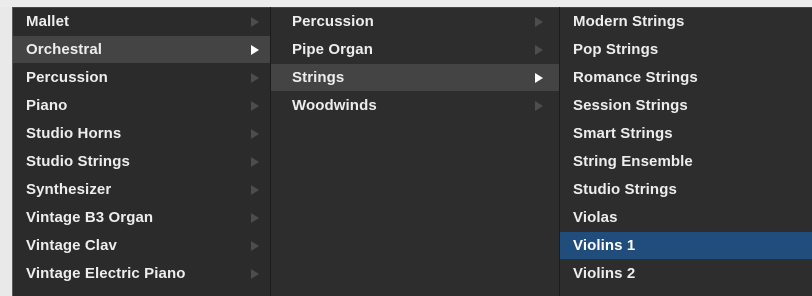 Image resolution: width=812 pixels, height=296 pixels. Describe the element at coordinates (141, 245) in the screenshot. I see `menu-item-vintage-clav: Vintage Clav` at that location.